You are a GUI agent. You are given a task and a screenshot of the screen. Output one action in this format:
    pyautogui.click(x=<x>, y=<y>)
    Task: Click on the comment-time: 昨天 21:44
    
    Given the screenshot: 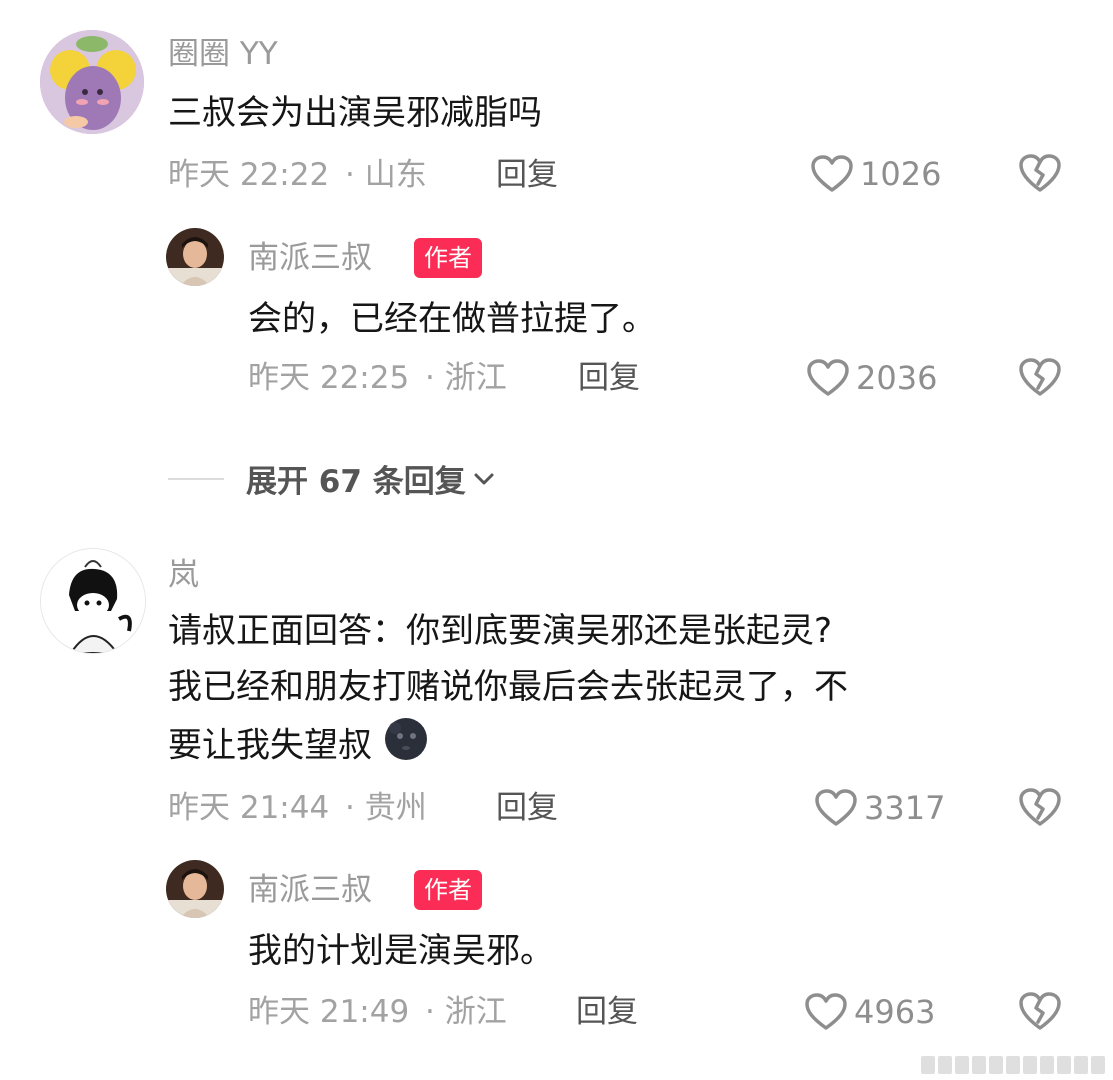 What is the action you would take?
    pyautogui.click(x=249, y=808)
    